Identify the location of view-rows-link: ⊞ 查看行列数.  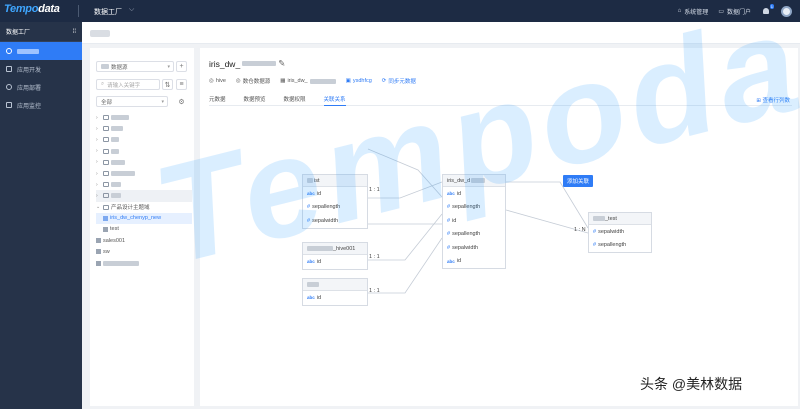
(773, 100).